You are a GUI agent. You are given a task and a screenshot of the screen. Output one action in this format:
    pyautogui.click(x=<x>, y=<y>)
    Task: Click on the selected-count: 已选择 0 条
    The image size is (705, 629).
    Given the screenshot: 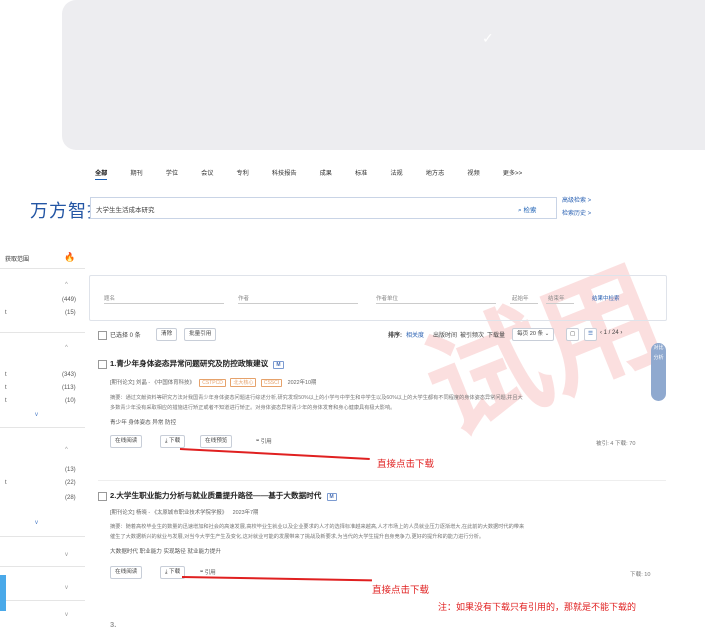 What is the action you would take?
    pyautogui.click(x=125, y=336)
    